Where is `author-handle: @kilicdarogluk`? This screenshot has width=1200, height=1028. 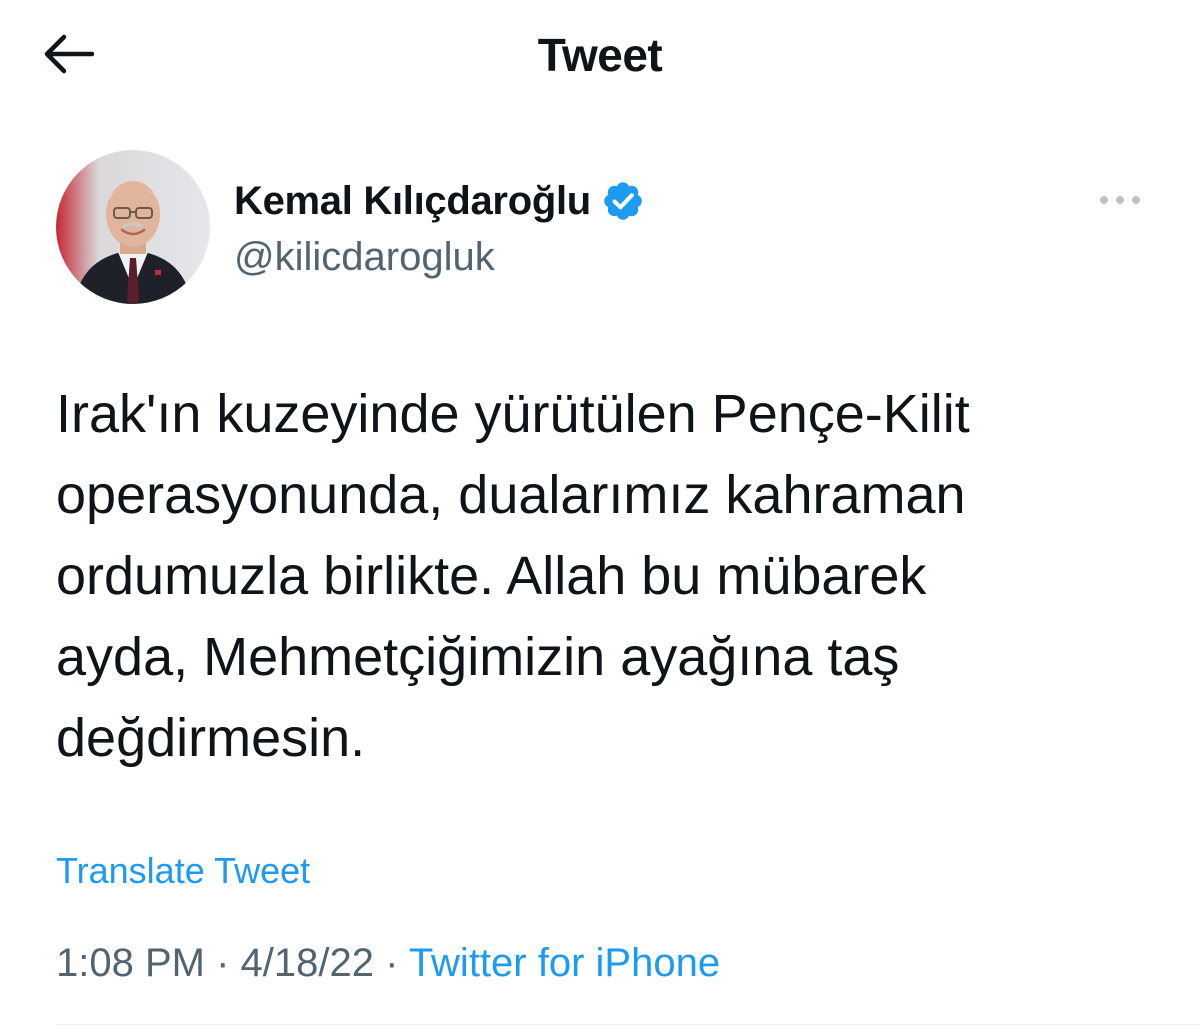
author-handle: @kilicdarogluk is located at coordinates (364, 257).